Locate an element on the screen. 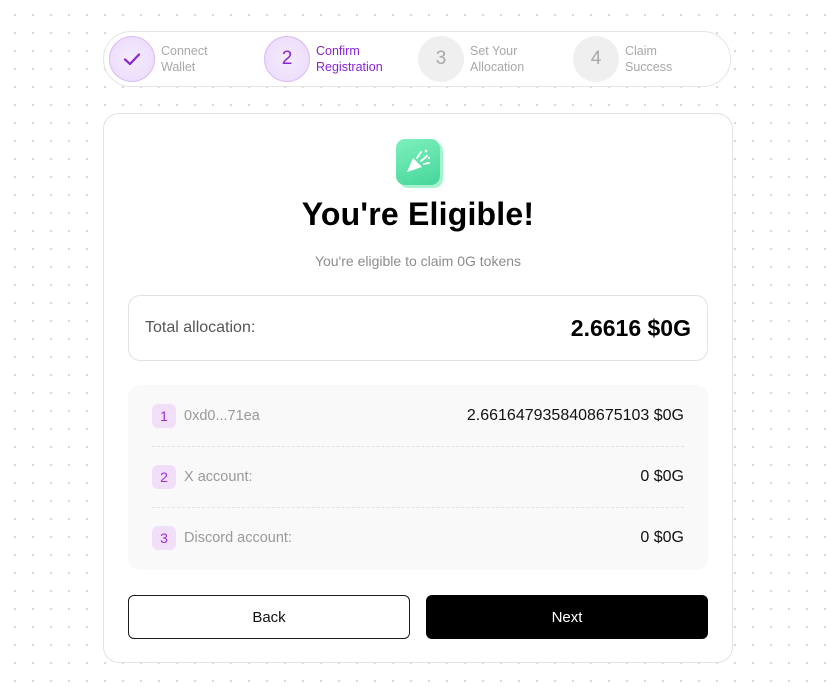 Image resolution: width=835 pixels, height=688 pixels. step-1-label: Connect Wallet is located at coordinates (184, 59).